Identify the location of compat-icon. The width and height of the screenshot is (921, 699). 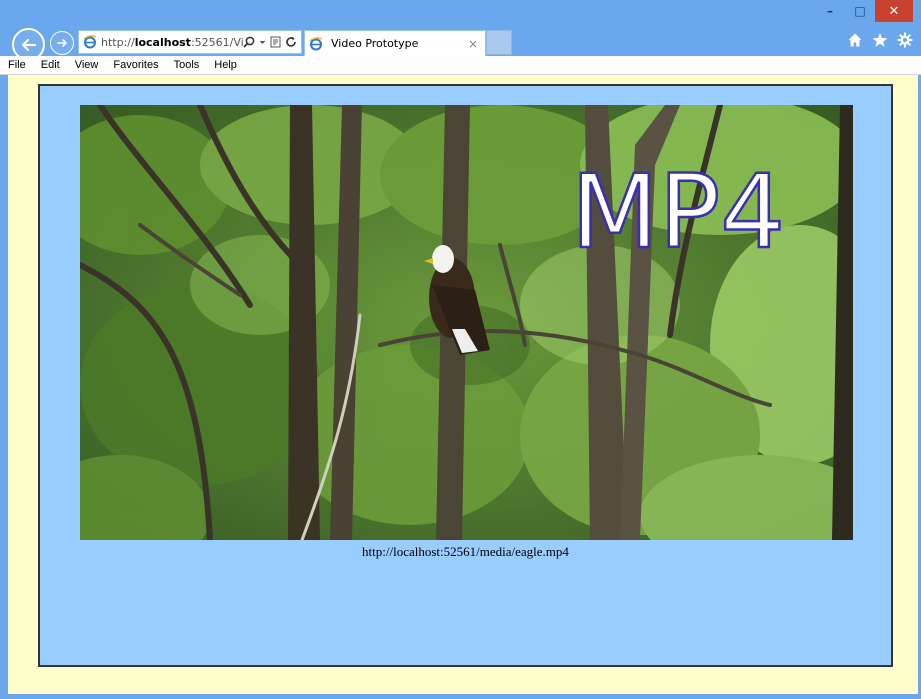
(275, 42).